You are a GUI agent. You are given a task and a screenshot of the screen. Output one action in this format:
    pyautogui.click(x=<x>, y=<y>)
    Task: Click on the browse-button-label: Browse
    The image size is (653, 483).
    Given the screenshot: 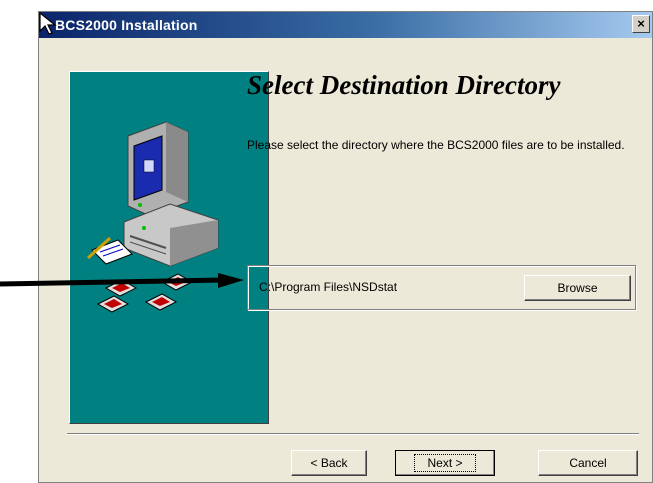 What is the action you would take?
    pyautogui.click(x=577, y=288)
    